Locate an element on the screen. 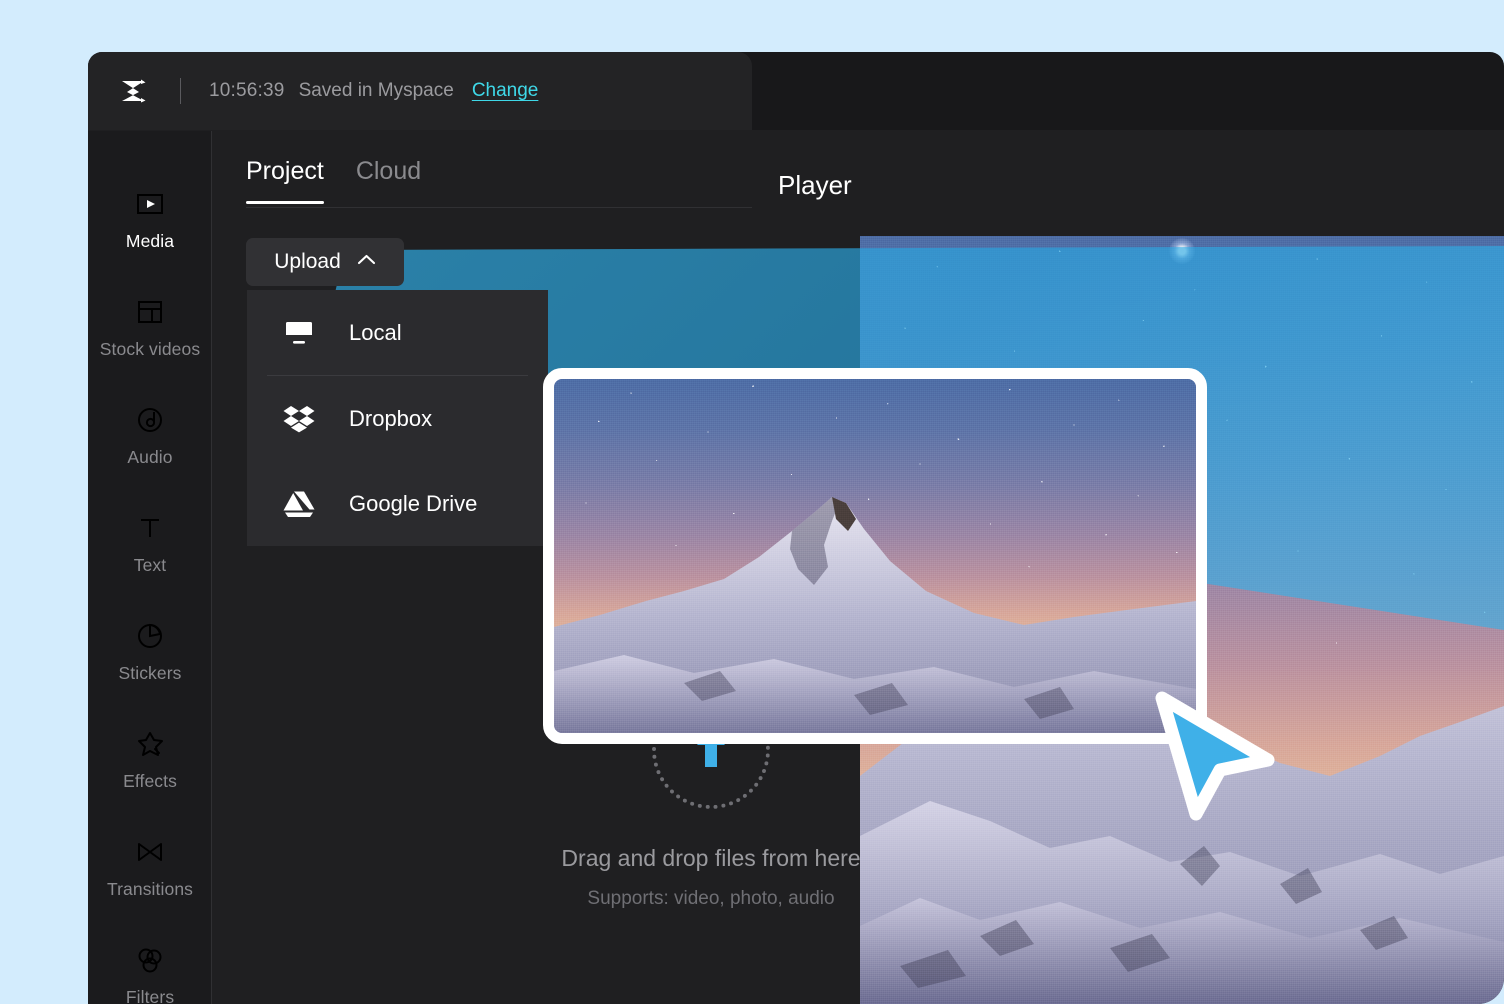 This screenshot has width=1504, height=1004. menu-item-local: Local is located at coordinates (397, 332).